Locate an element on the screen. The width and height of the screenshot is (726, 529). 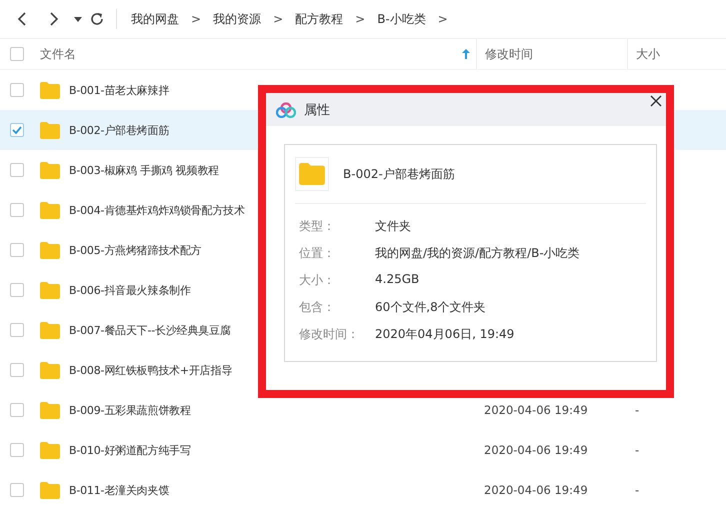
file-name: B-011-老潼关肉夹馍 is located at coordinates (119, 490).